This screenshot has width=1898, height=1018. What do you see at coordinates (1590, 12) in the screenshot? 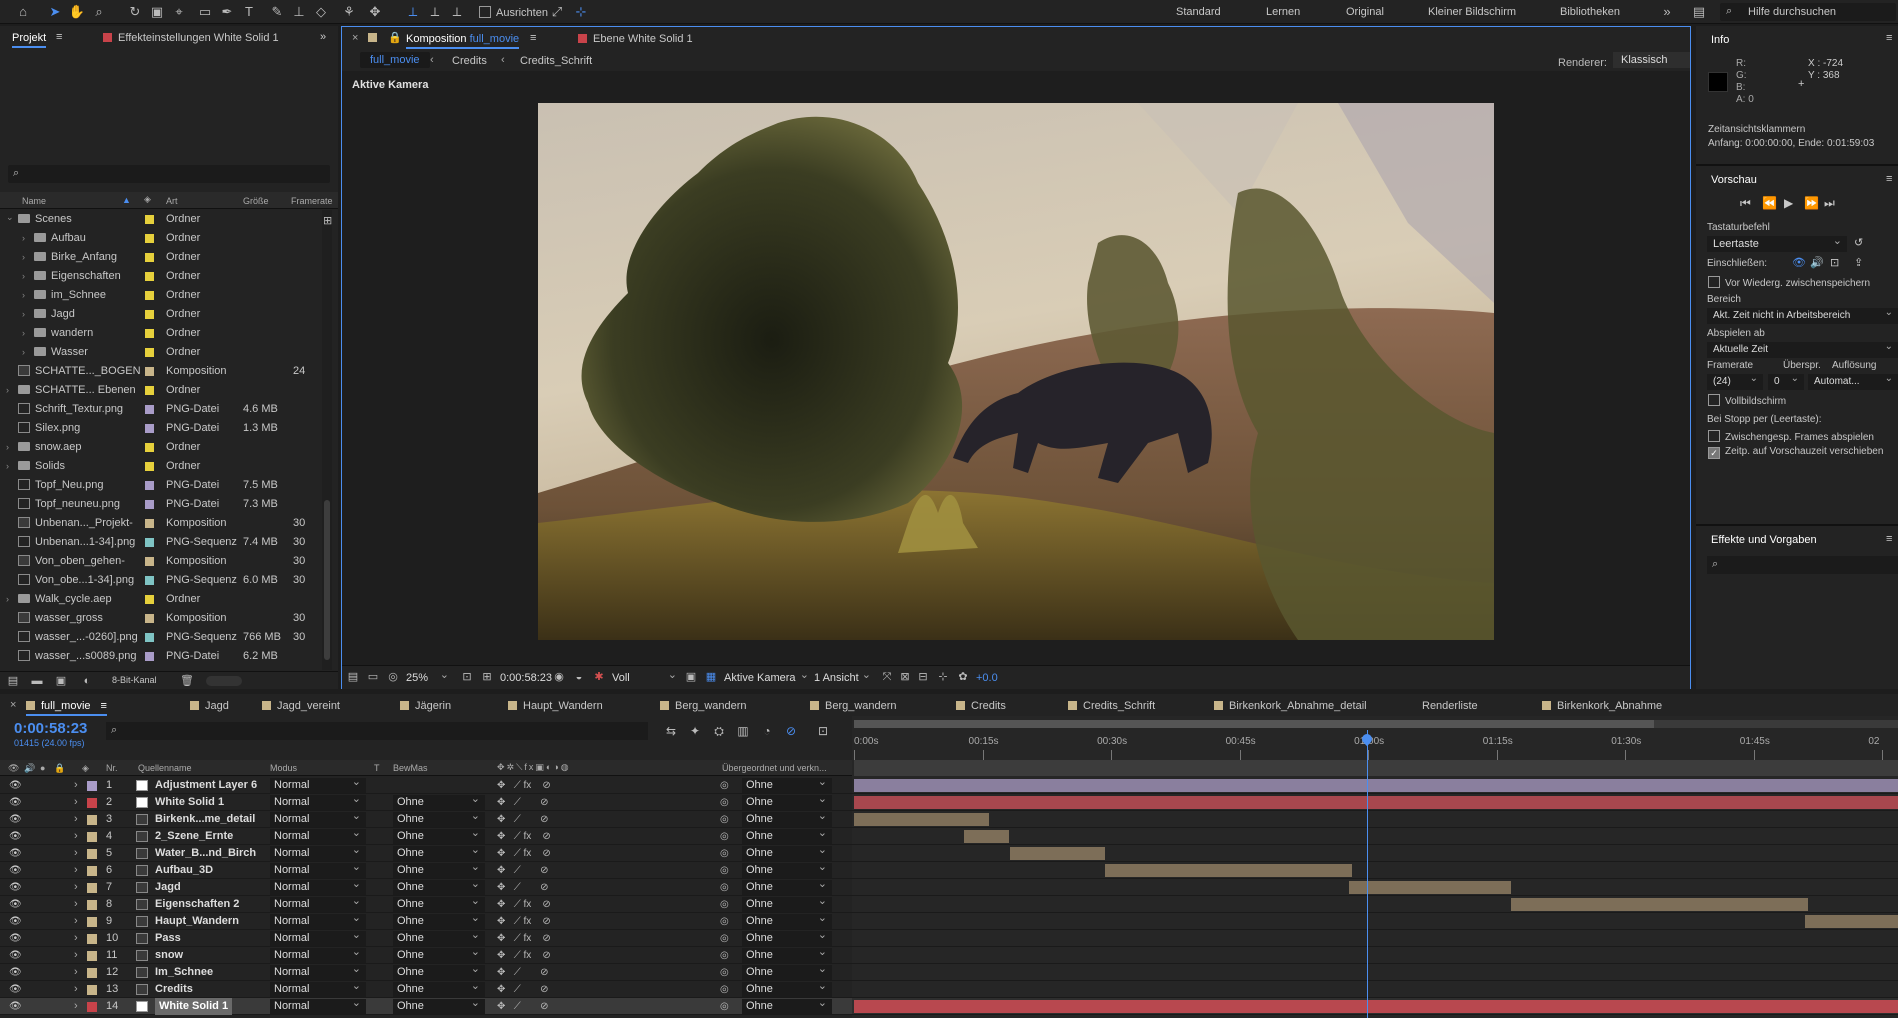
I see `workspace-bibliotheken: Bibliotheken` at bounding box center [1590, 12].